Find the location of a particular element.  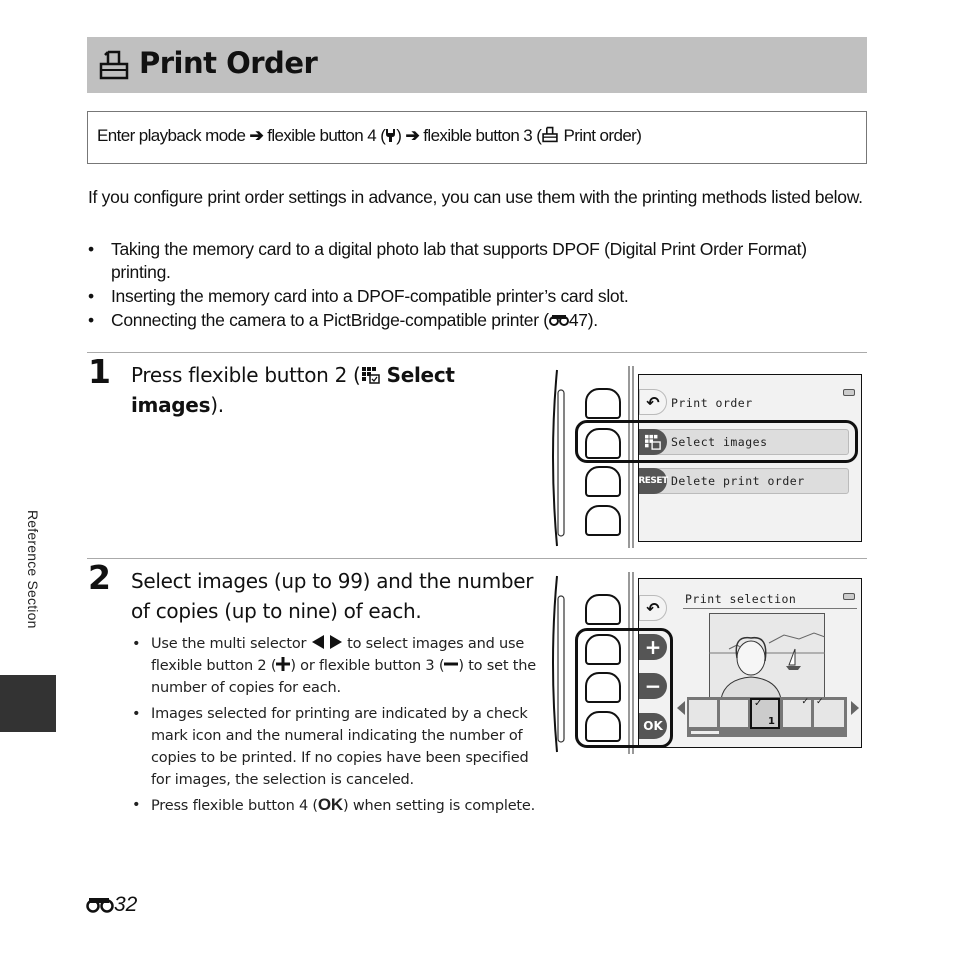

path-step-button4: flexible button 4 ( is located at coordinates (326, 135).